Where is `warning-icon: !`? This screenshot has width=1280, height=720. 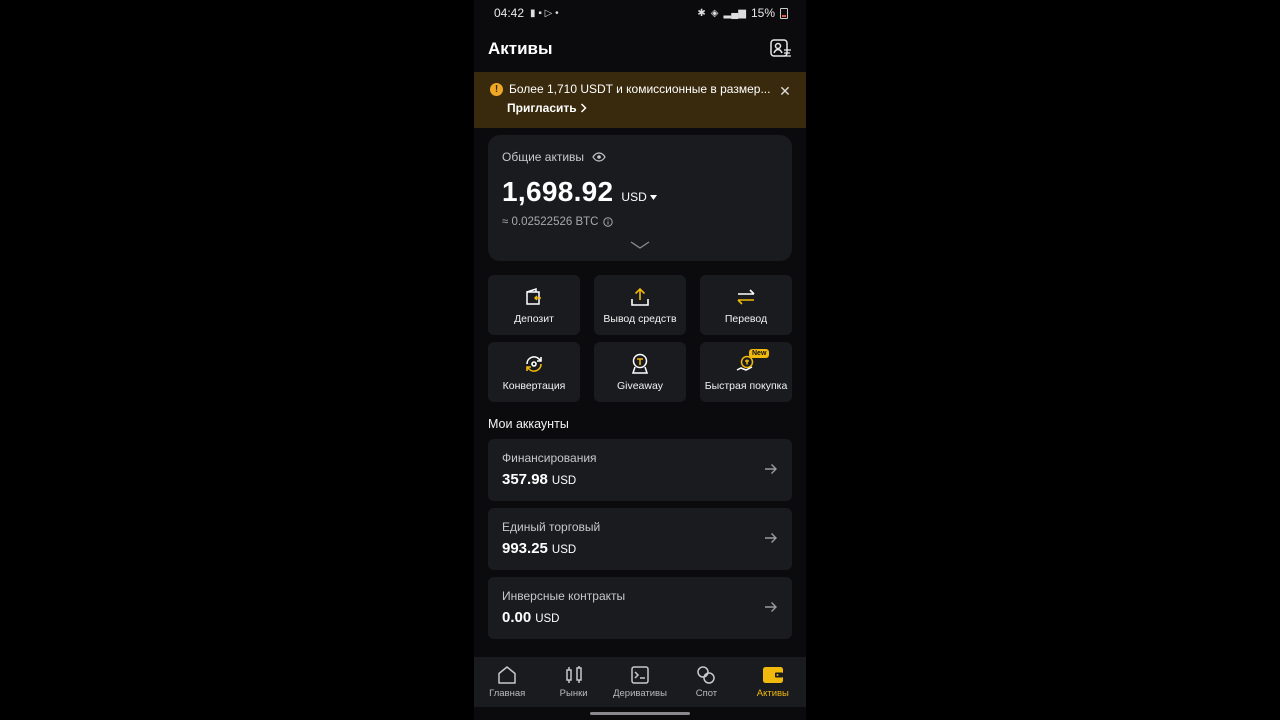 warning-icon: ! is located at coordinates (496, 89).